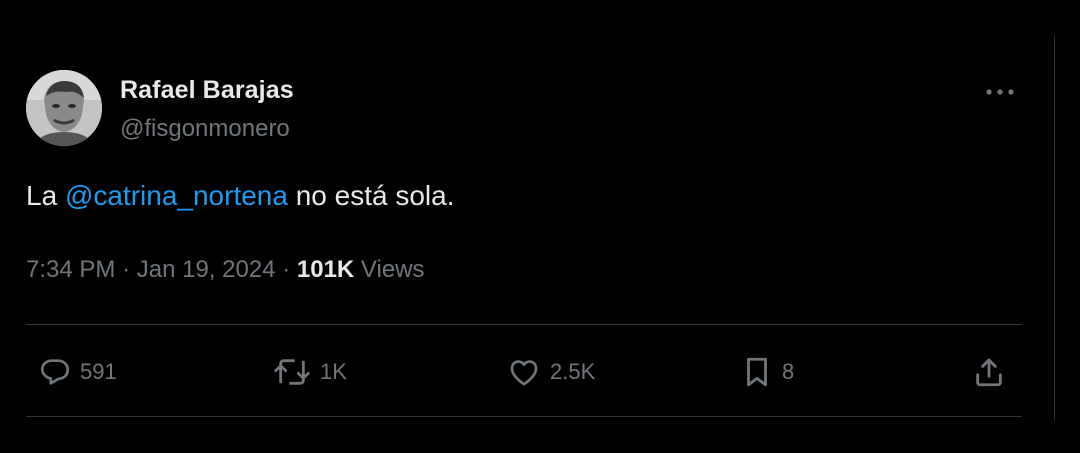 The image size is (1080, 453). Describe the element at coordinates (788, 371) in the screenshot. I see `bookmark-count: 8` at that location.